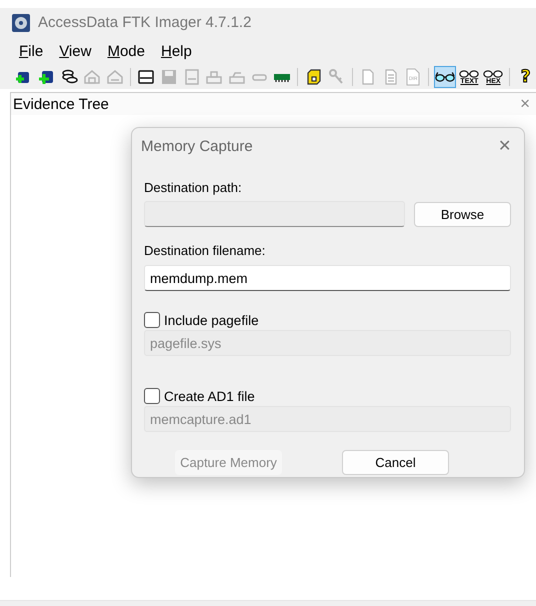  I want to click on disk-stack-icon, so click(69, 77).